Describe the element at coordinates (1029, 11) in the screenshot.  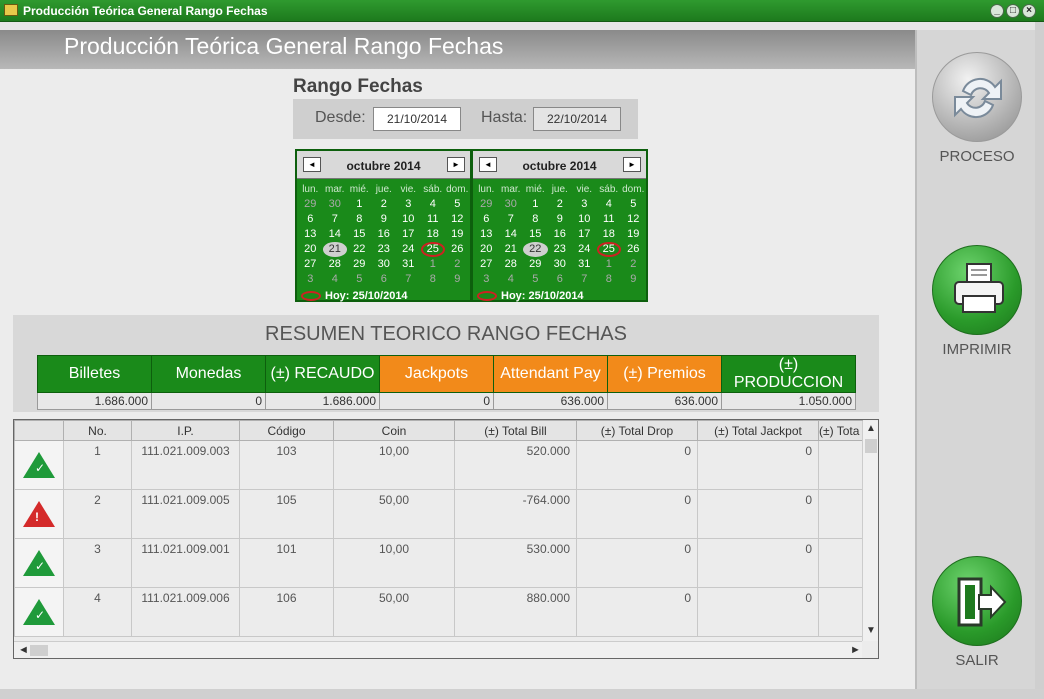
I see `close-button: ×` at that location.